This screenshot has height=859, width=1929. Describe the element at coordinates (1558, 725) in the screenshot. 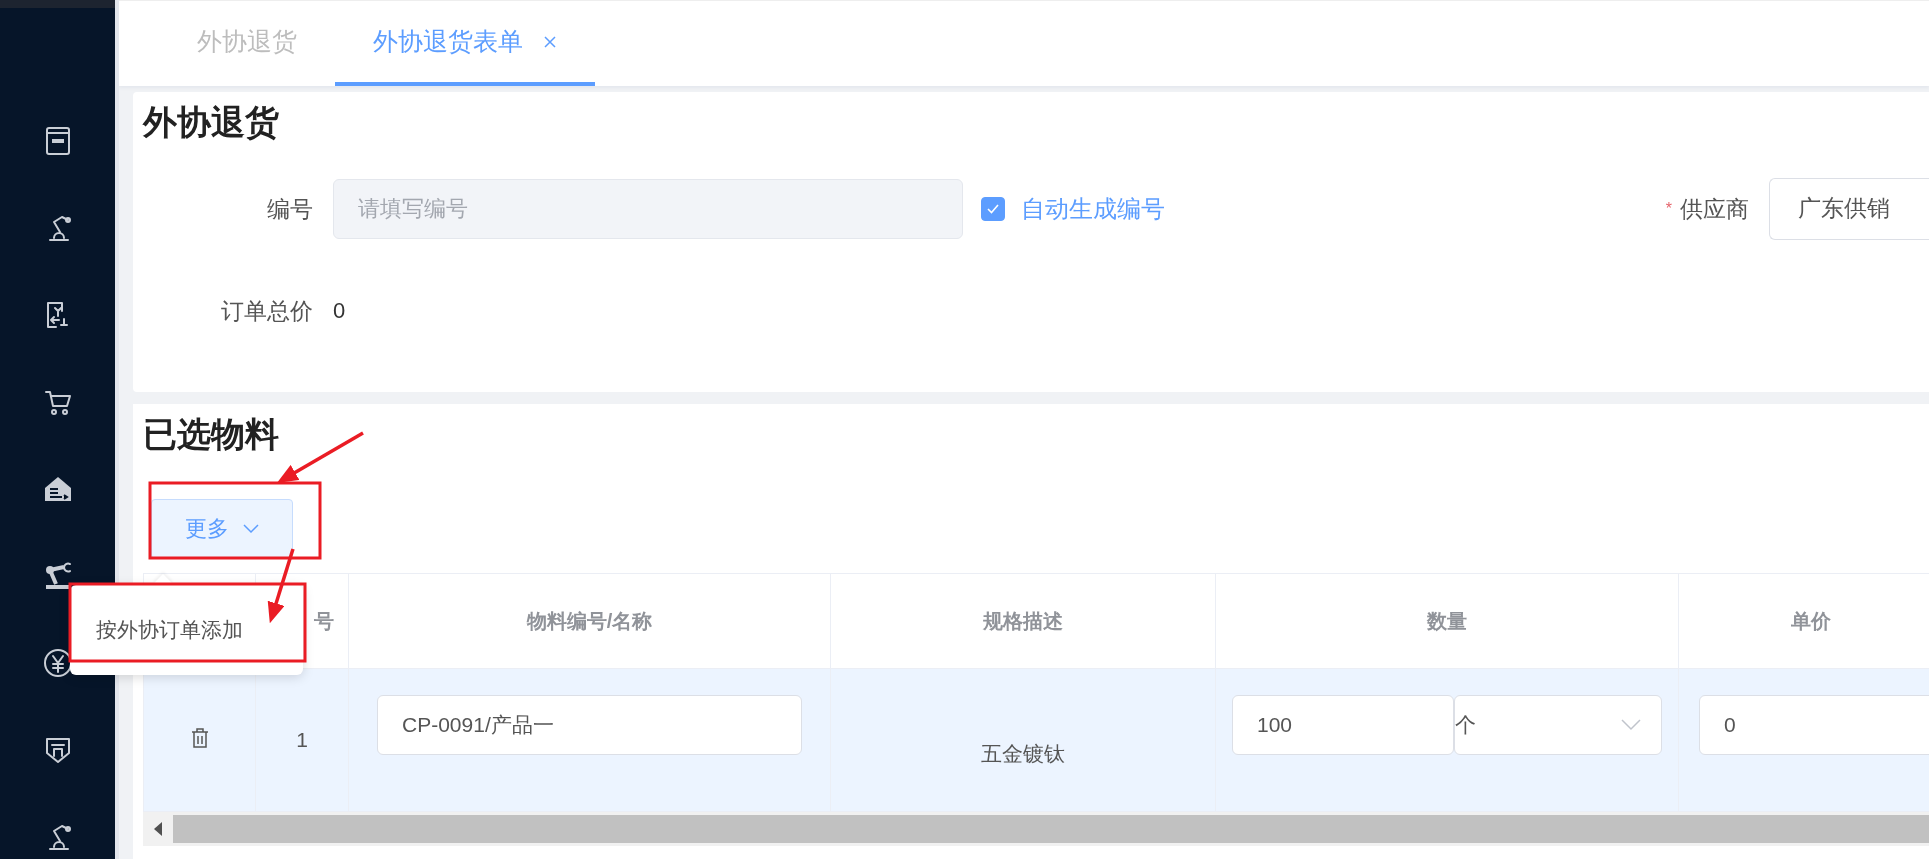

I see `unit-select: 个` at that location.